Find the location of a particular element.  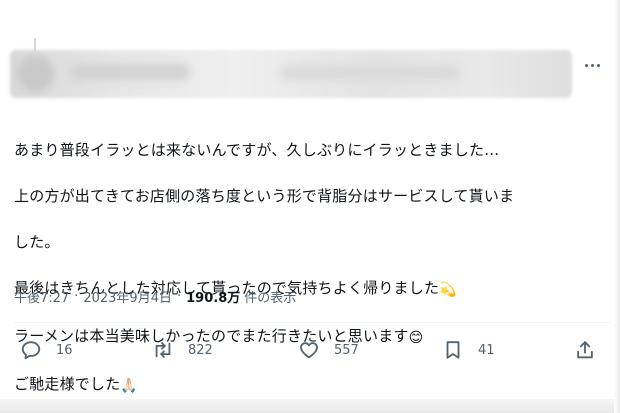

bookmark-button: 41 is located at coordinates (468, 350).